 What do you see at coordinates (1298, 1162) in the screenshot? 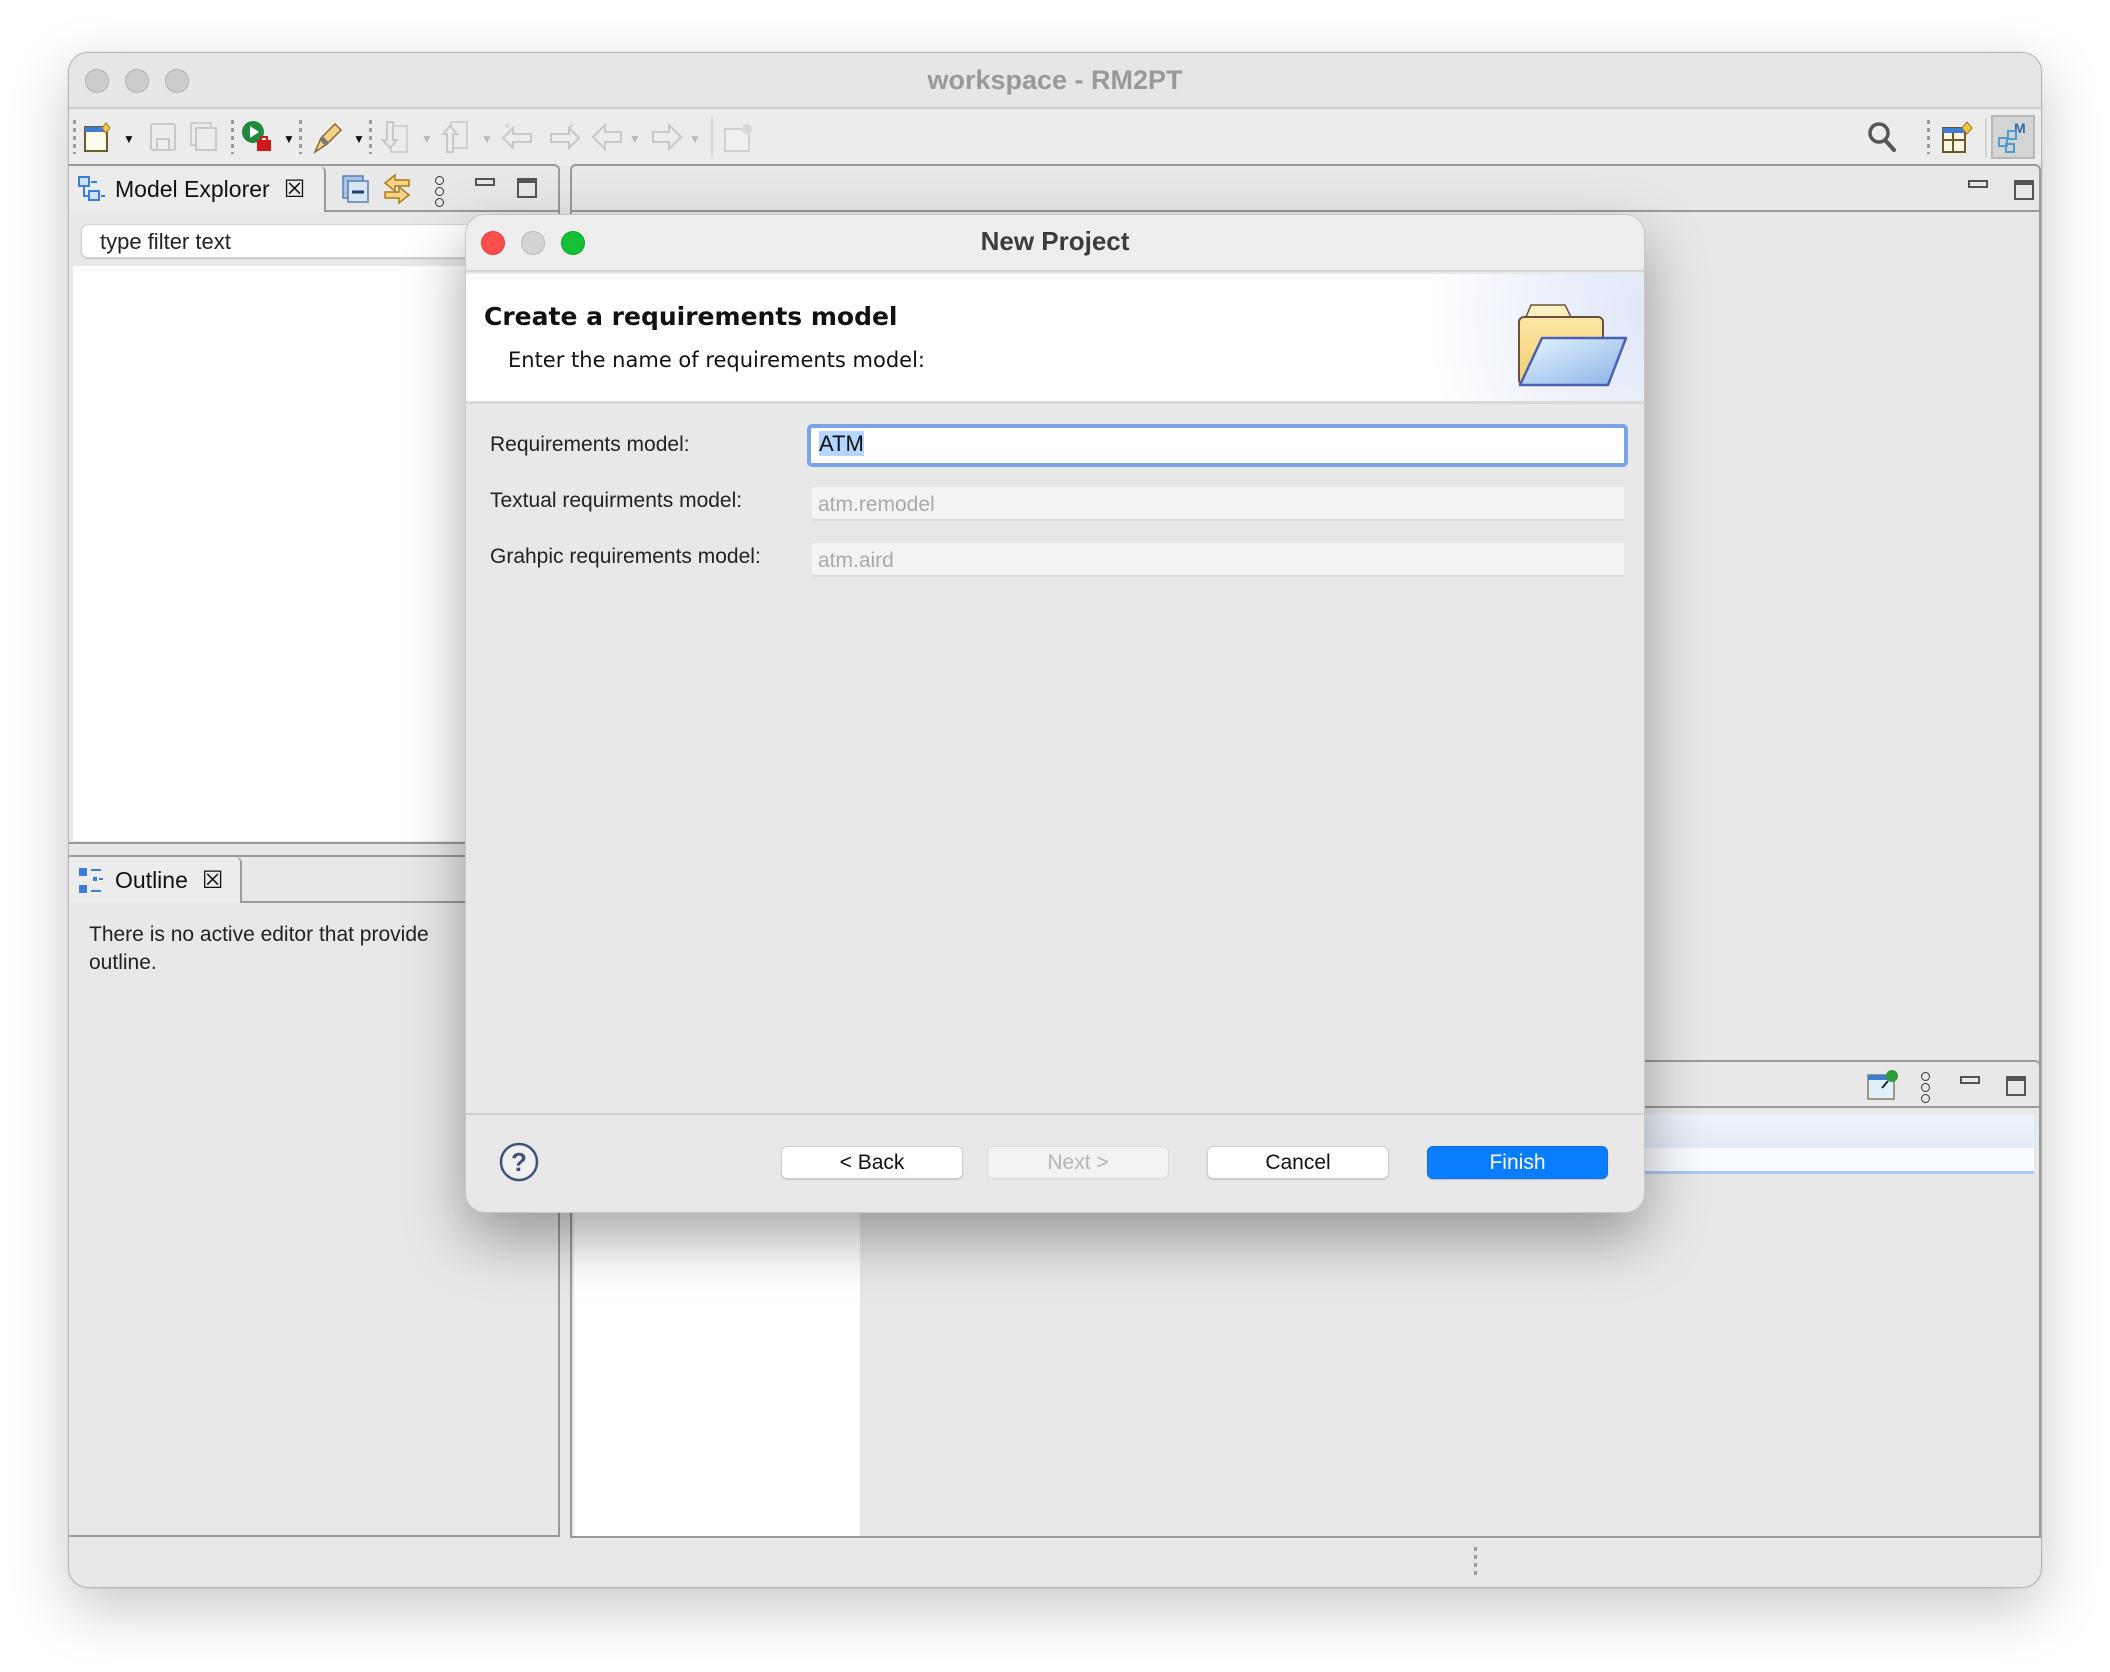
I see `cancel-button: Cancel` at bounding box center [1298, 1162].